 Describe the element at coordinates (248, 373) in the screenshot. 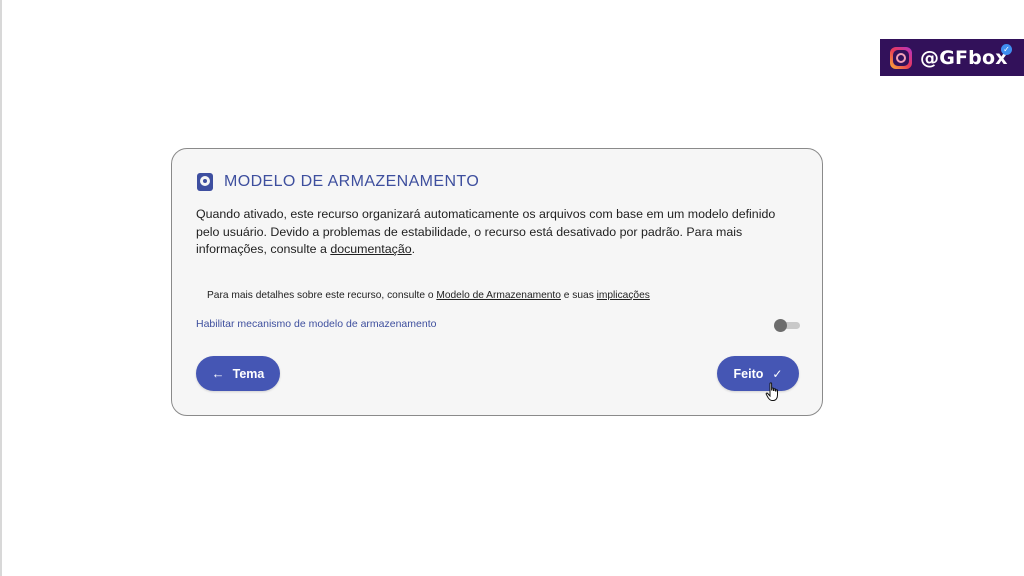

I see `back-button-label: Tema` at that location.